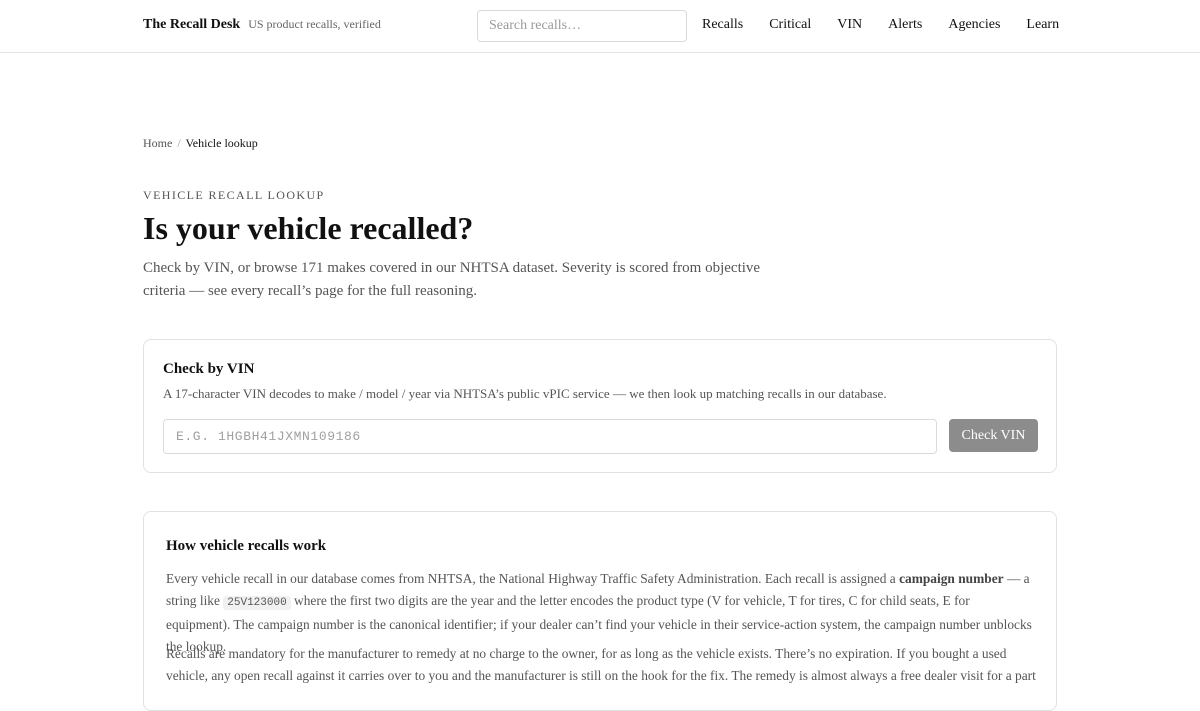  Describe the element at coordinates (257, 602) in the screenshot. I see `campaign-number-example: 25V123000` at that location.